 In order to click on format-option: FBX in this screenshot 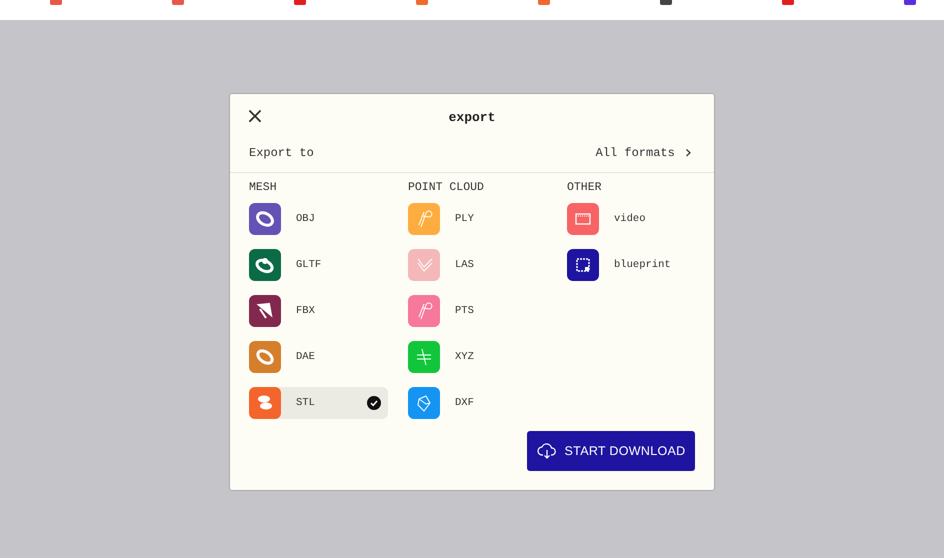, I will do `click(318, 311)`.